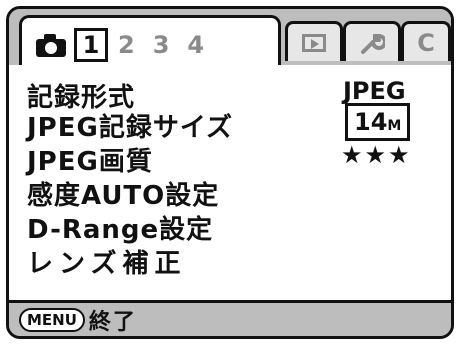 This screenshot has width=462, height=348. What do you see at coordinates (52, 45) in the screenshot?
I see `camera-icon` at bounding box center [52, 45].